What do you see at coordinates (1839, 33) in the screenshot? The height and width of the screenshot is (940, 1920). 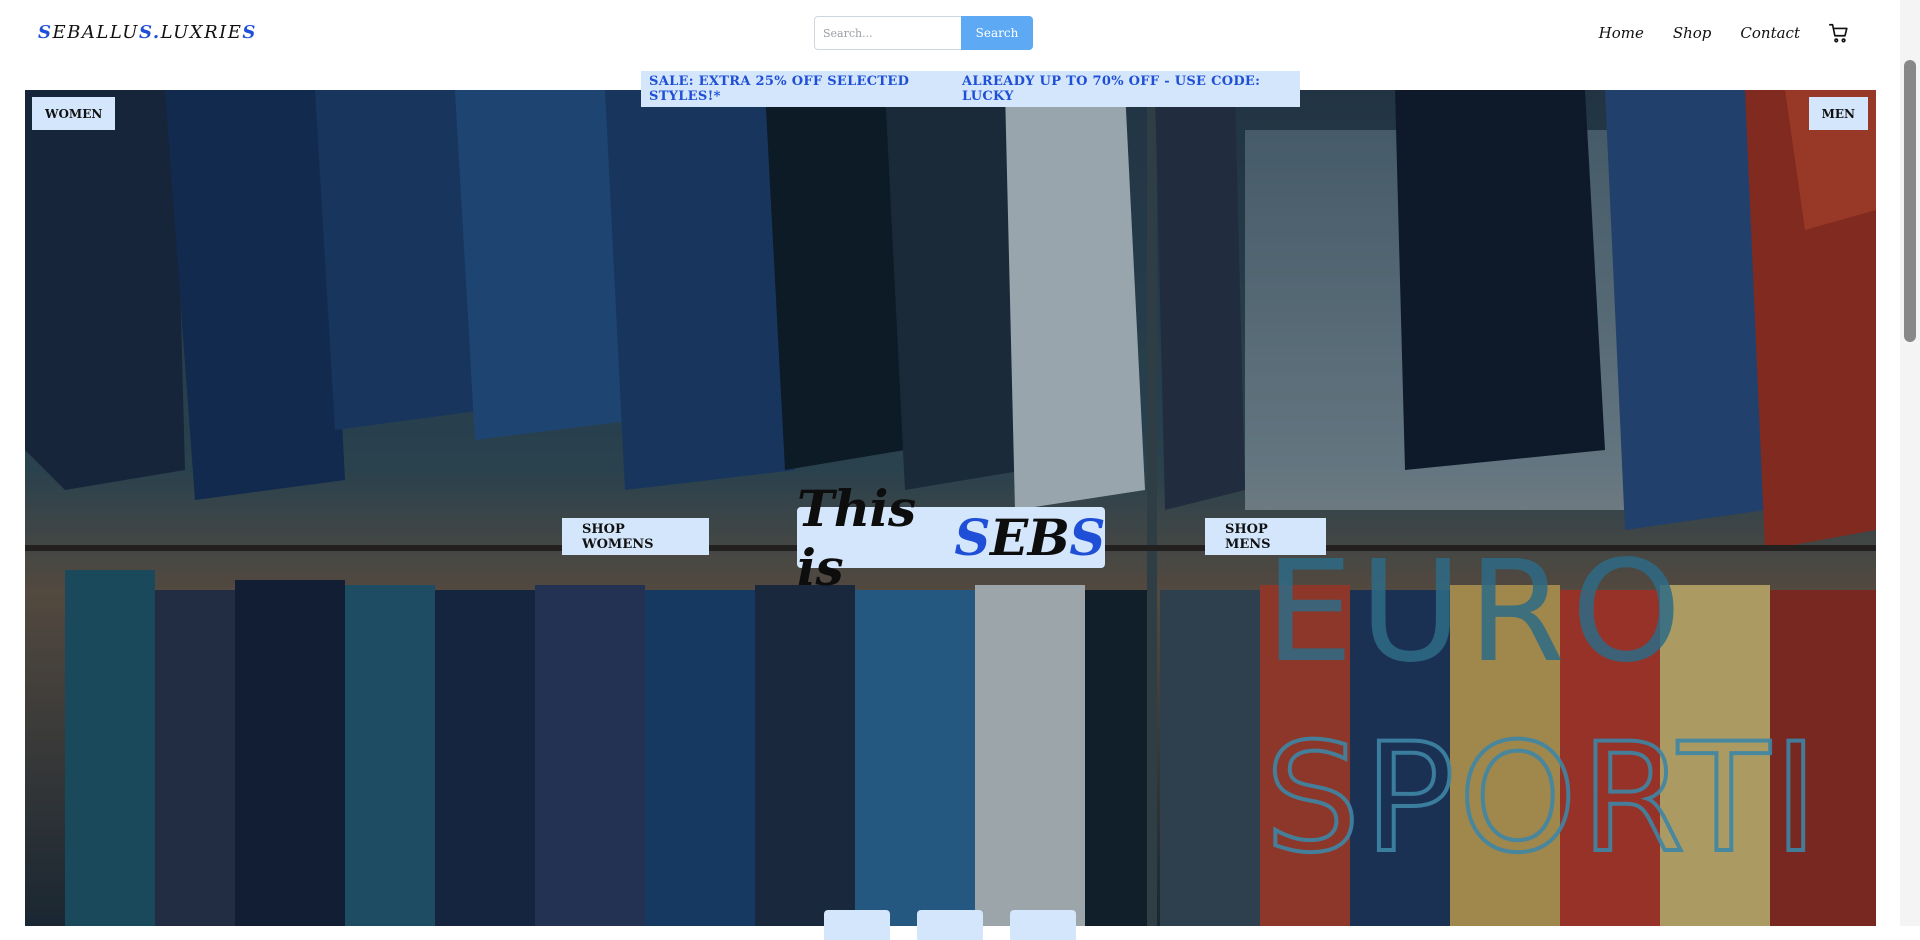 I see `cart-icon` at bounding box center [1839, 33].